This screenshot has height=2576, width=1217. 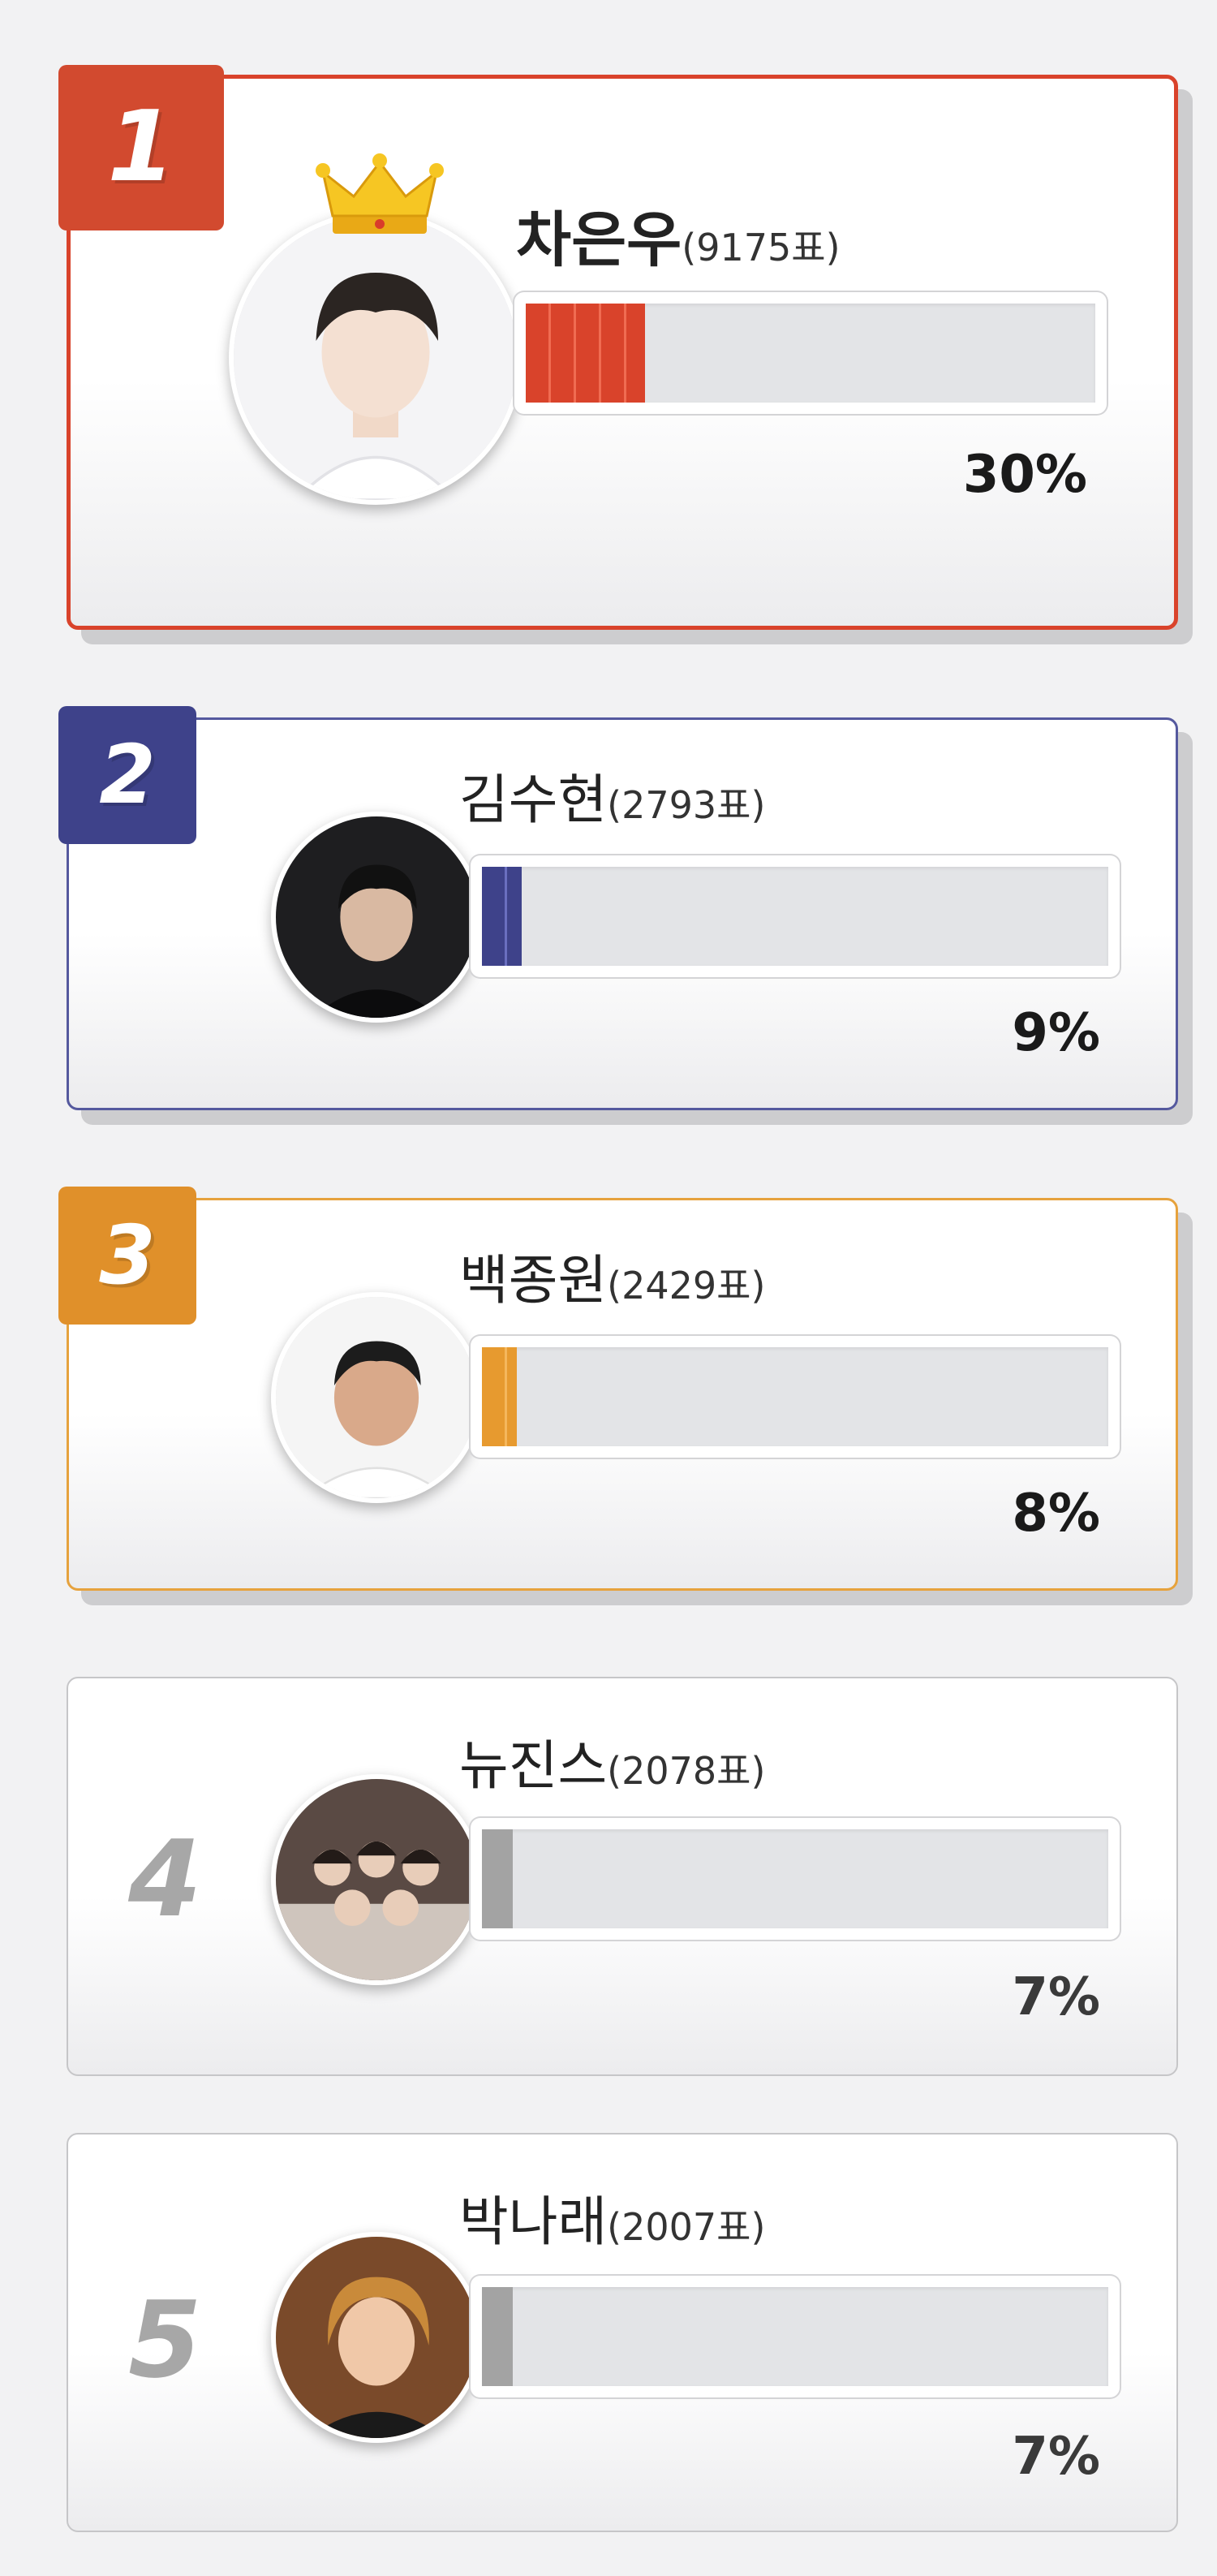 What do you see at coordinates (533, 1765) in the screenshot?
I see `contestant-name: 뉴진스` at bounding box center [533, 1765].